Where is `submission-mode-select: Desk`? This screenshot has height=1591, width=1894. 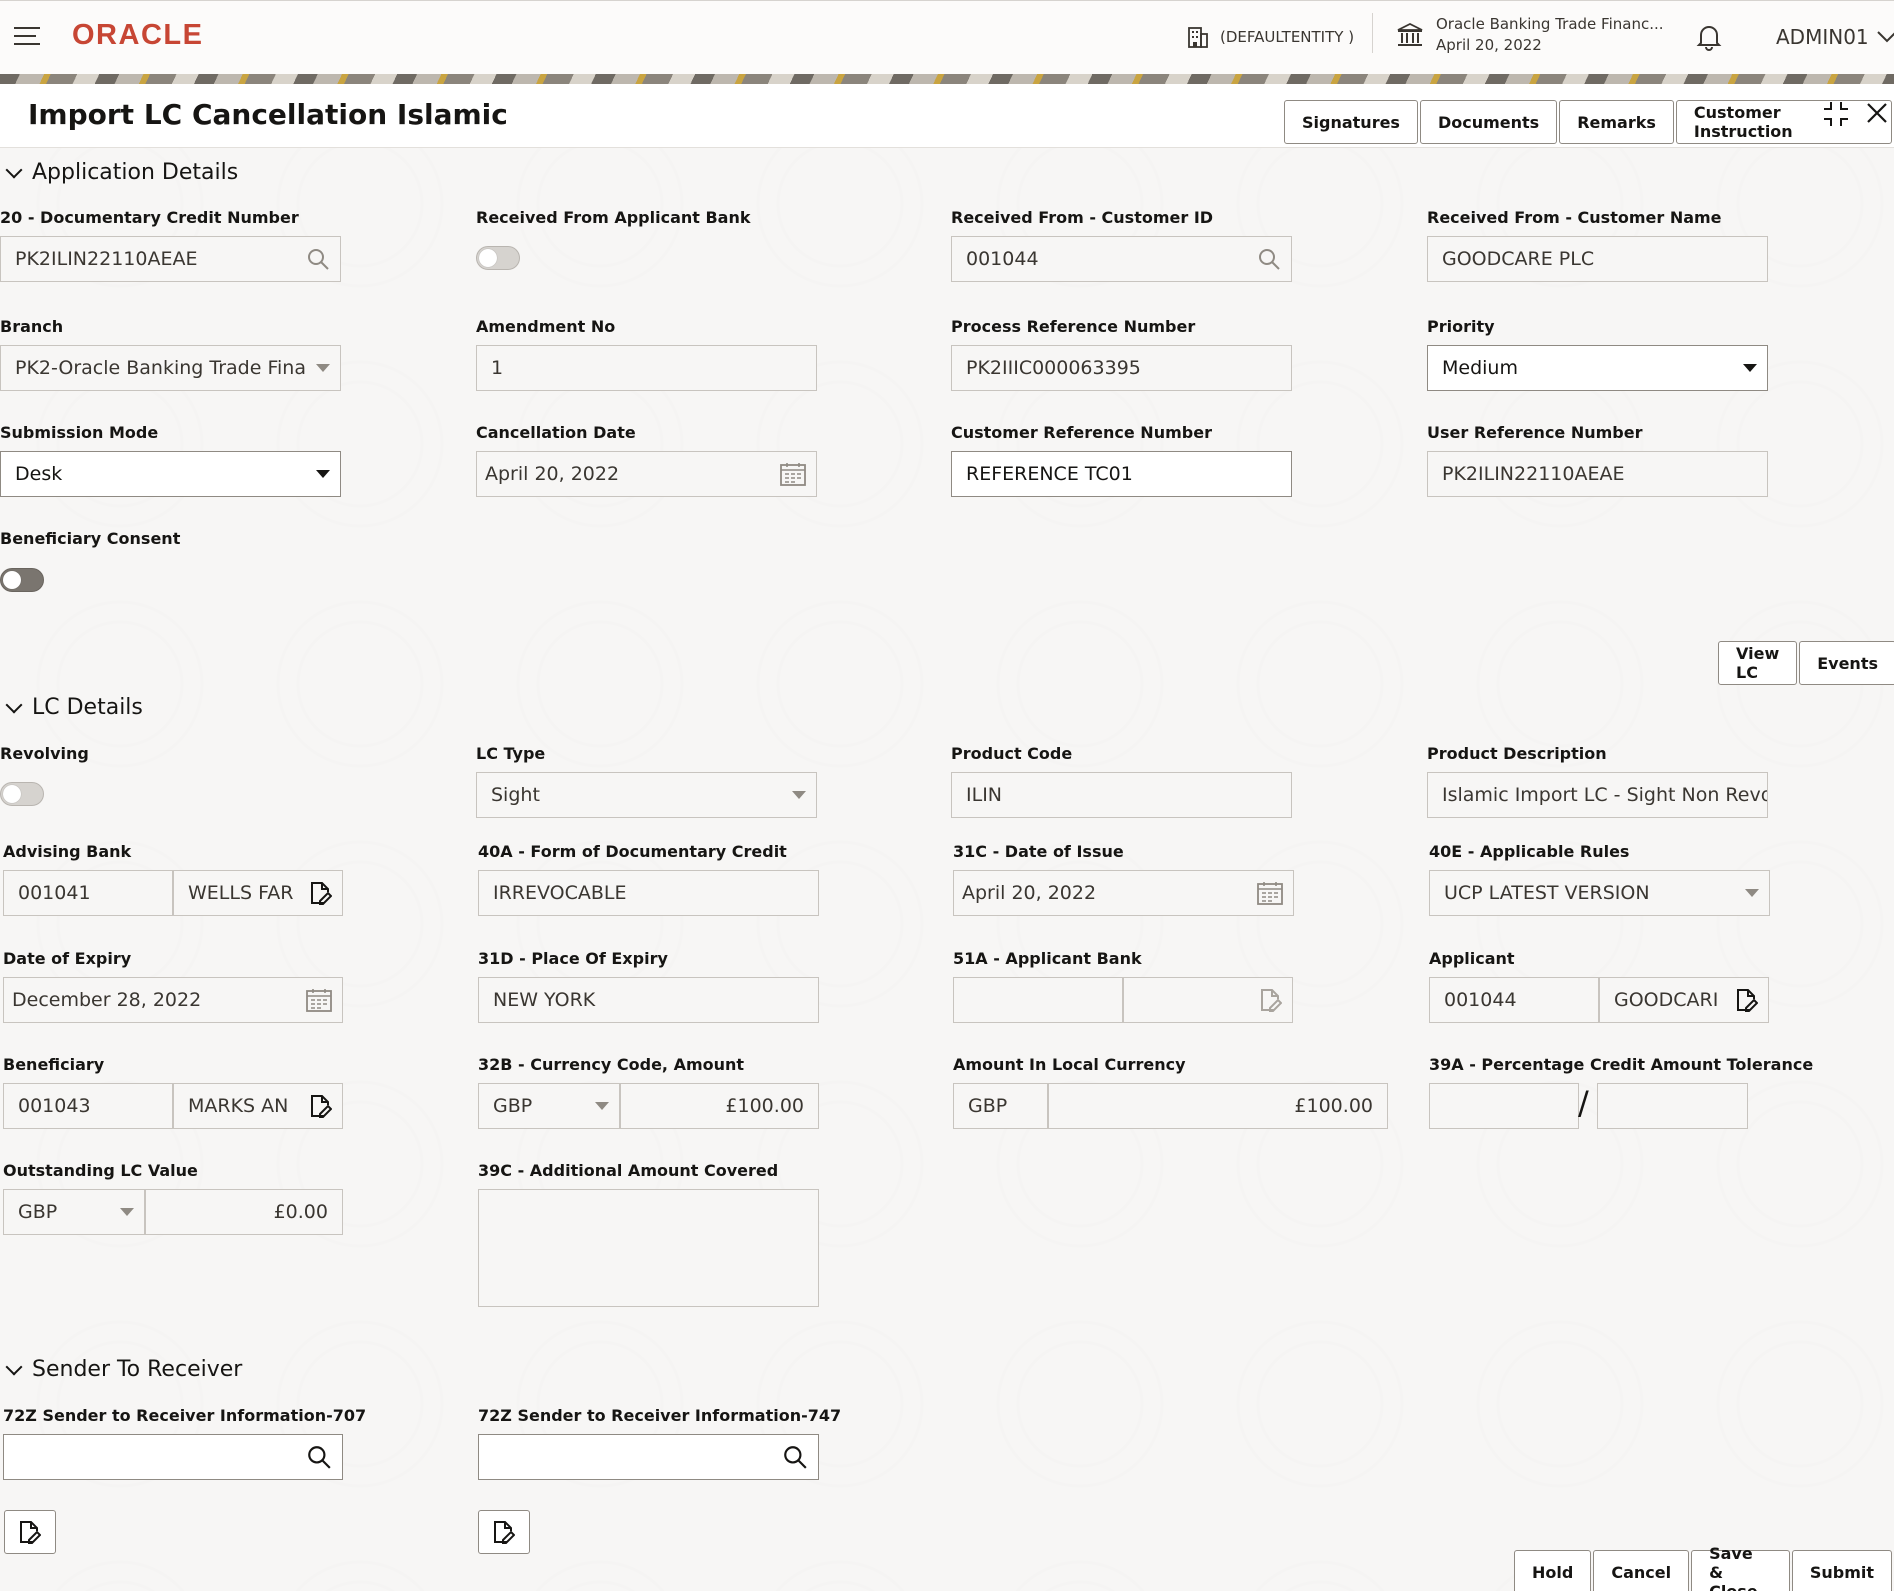
submission-mode-select: Desk is located at coordinates (170, 474).